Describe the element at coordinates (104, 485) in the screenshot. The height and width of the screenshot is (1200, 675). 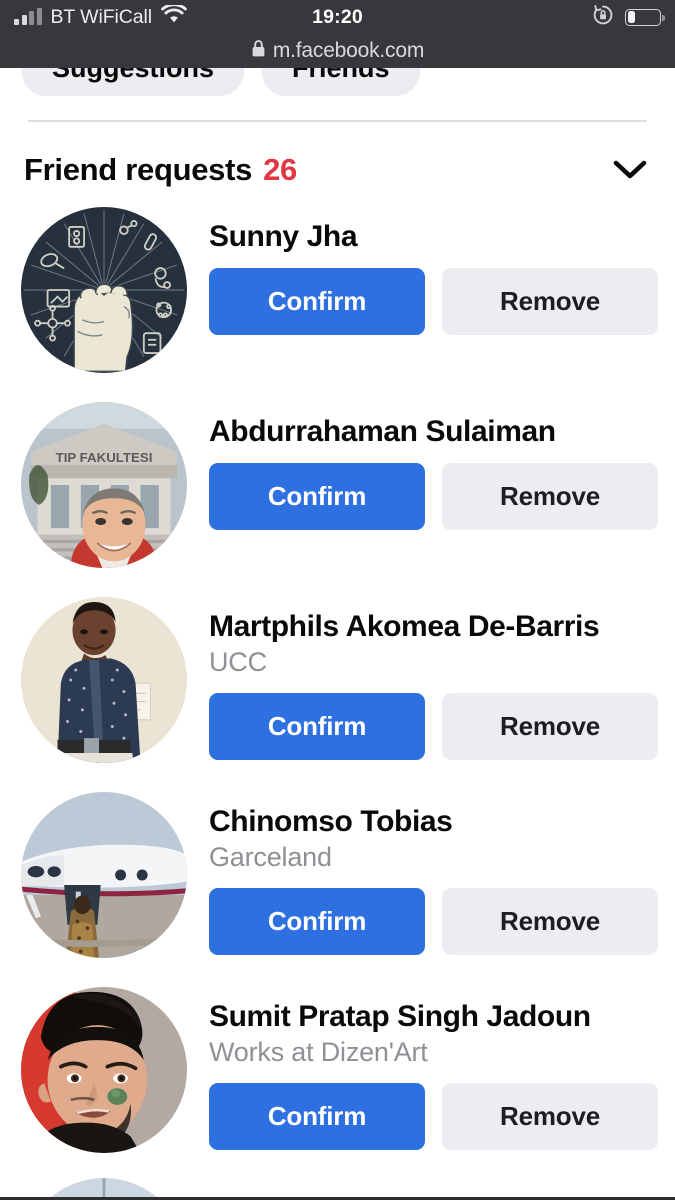
I see `avatar: TIP FAKULTESI` at that location.